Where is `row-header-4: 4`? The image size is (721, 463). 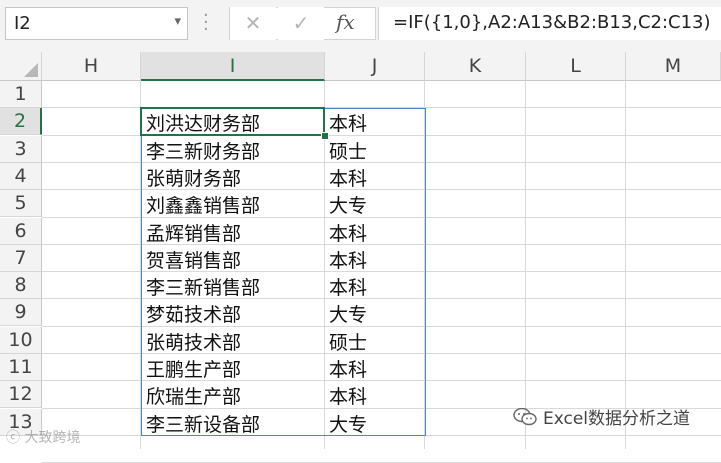 row-header-4: 4 is located at coordinates (21, 176).